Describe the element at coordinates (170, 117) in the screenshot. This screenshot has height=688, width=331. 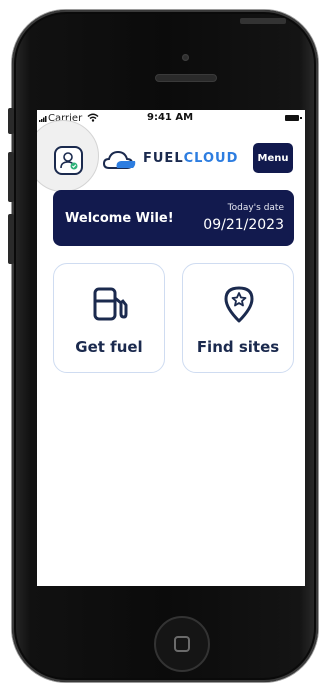
I see `status-time: 9:41 AM` at that location.